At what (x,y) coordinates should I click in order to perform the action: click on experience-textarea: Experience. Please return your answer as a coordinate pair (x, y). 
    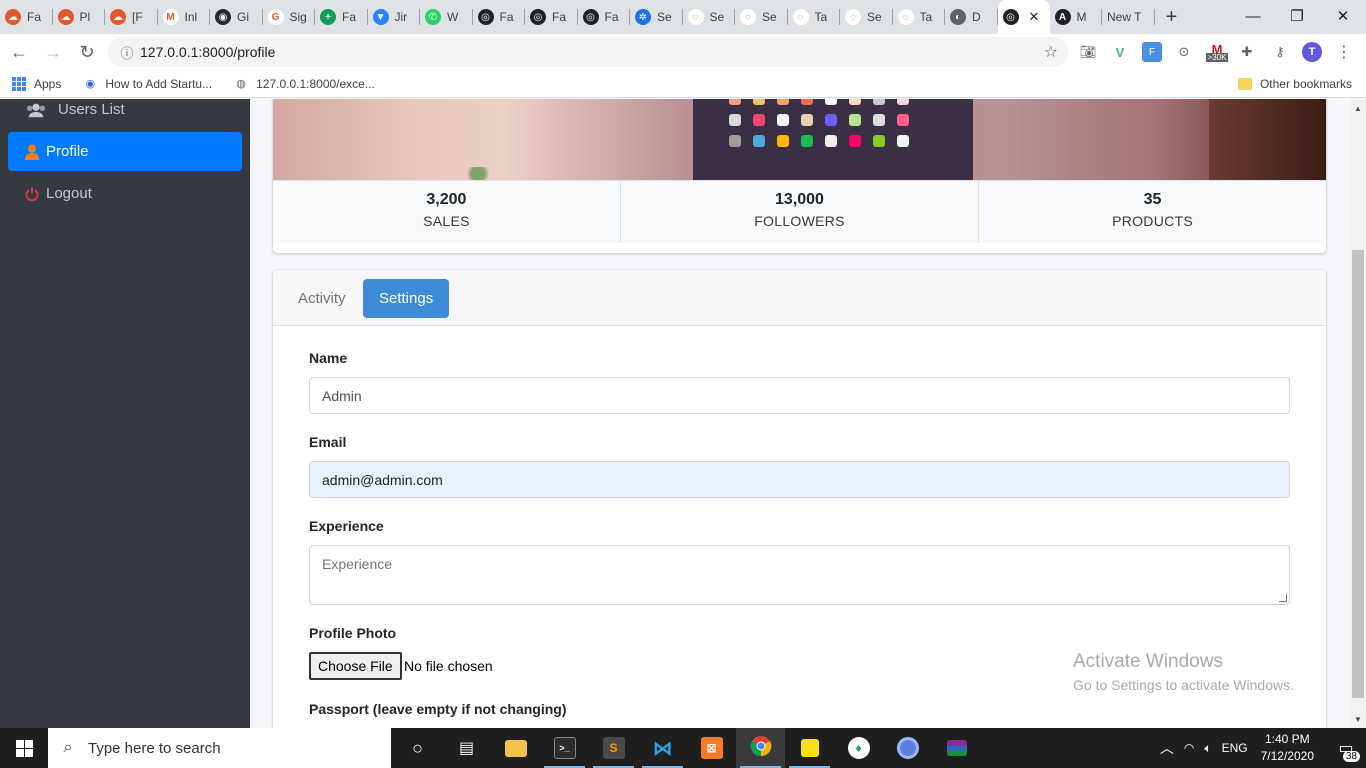
    Looking at the image, I should click on (799, 575).